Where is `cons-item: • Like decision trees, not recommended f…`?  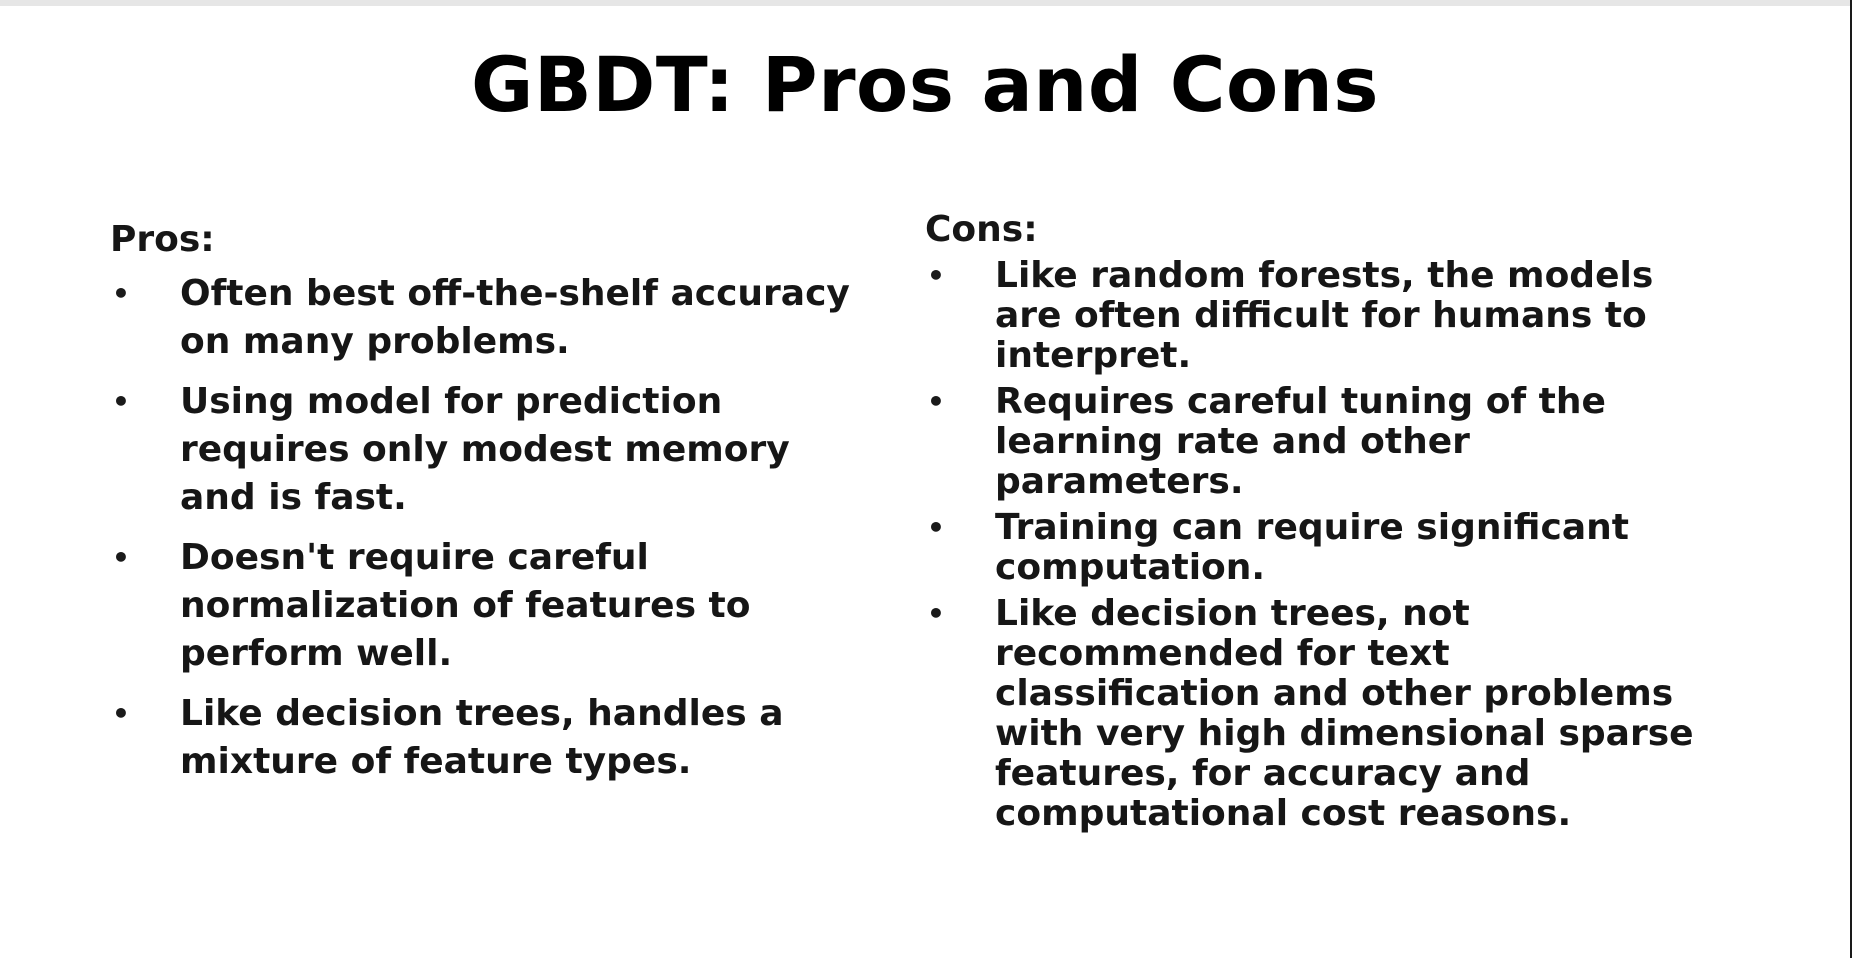 cons-item: • Like decision trees, not recommended f… is located at coordinates (1325, 714).